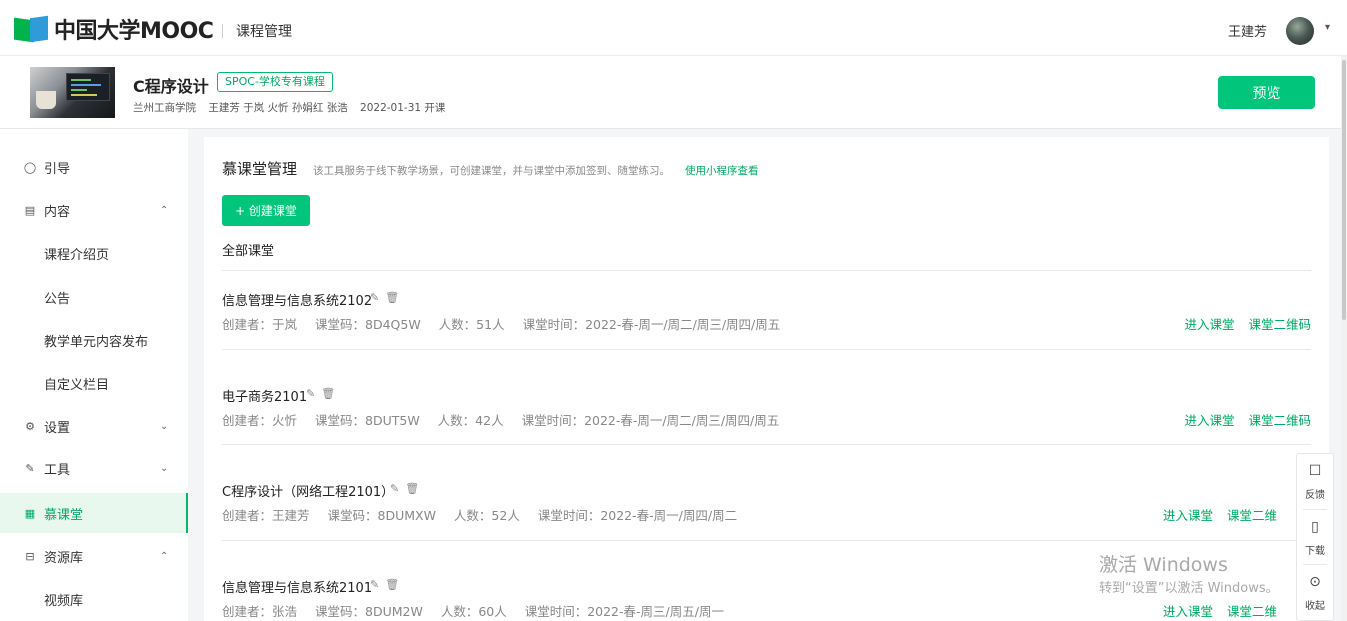 Image resolution: width=1347 pixels, height=621 pixels. Describe the element at coordinates (722, 170) in the screenshot. I see `mini-program-link: 使用小程序查看` at that location.